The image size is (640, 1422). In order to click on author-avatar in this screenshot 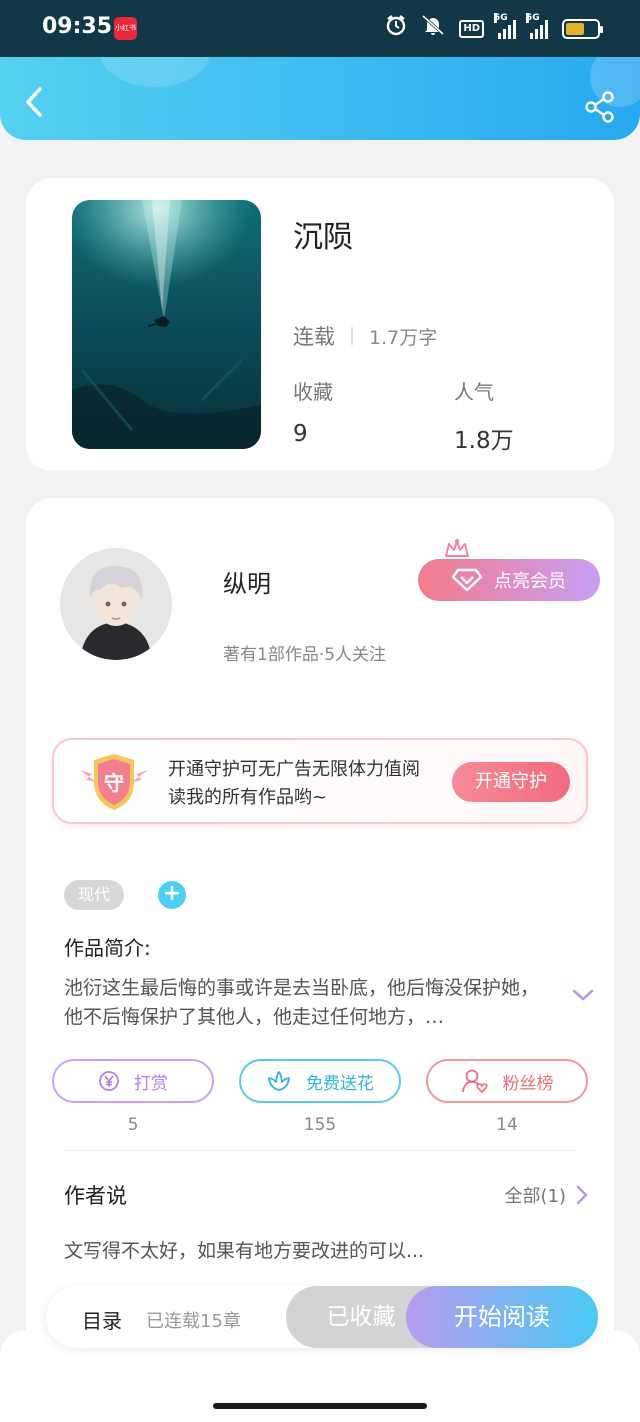, I will do `click(116, 604)`.